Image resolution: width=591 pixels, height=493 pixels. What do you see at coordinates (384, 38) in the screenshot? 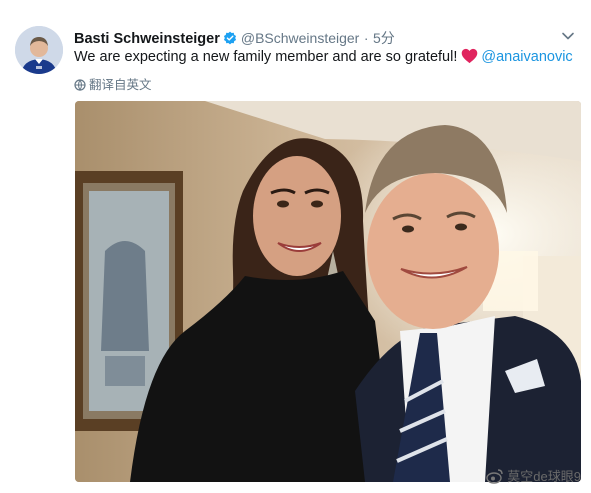
I see `tweet-timestamp: 5分` at bounding box center [384, 38].